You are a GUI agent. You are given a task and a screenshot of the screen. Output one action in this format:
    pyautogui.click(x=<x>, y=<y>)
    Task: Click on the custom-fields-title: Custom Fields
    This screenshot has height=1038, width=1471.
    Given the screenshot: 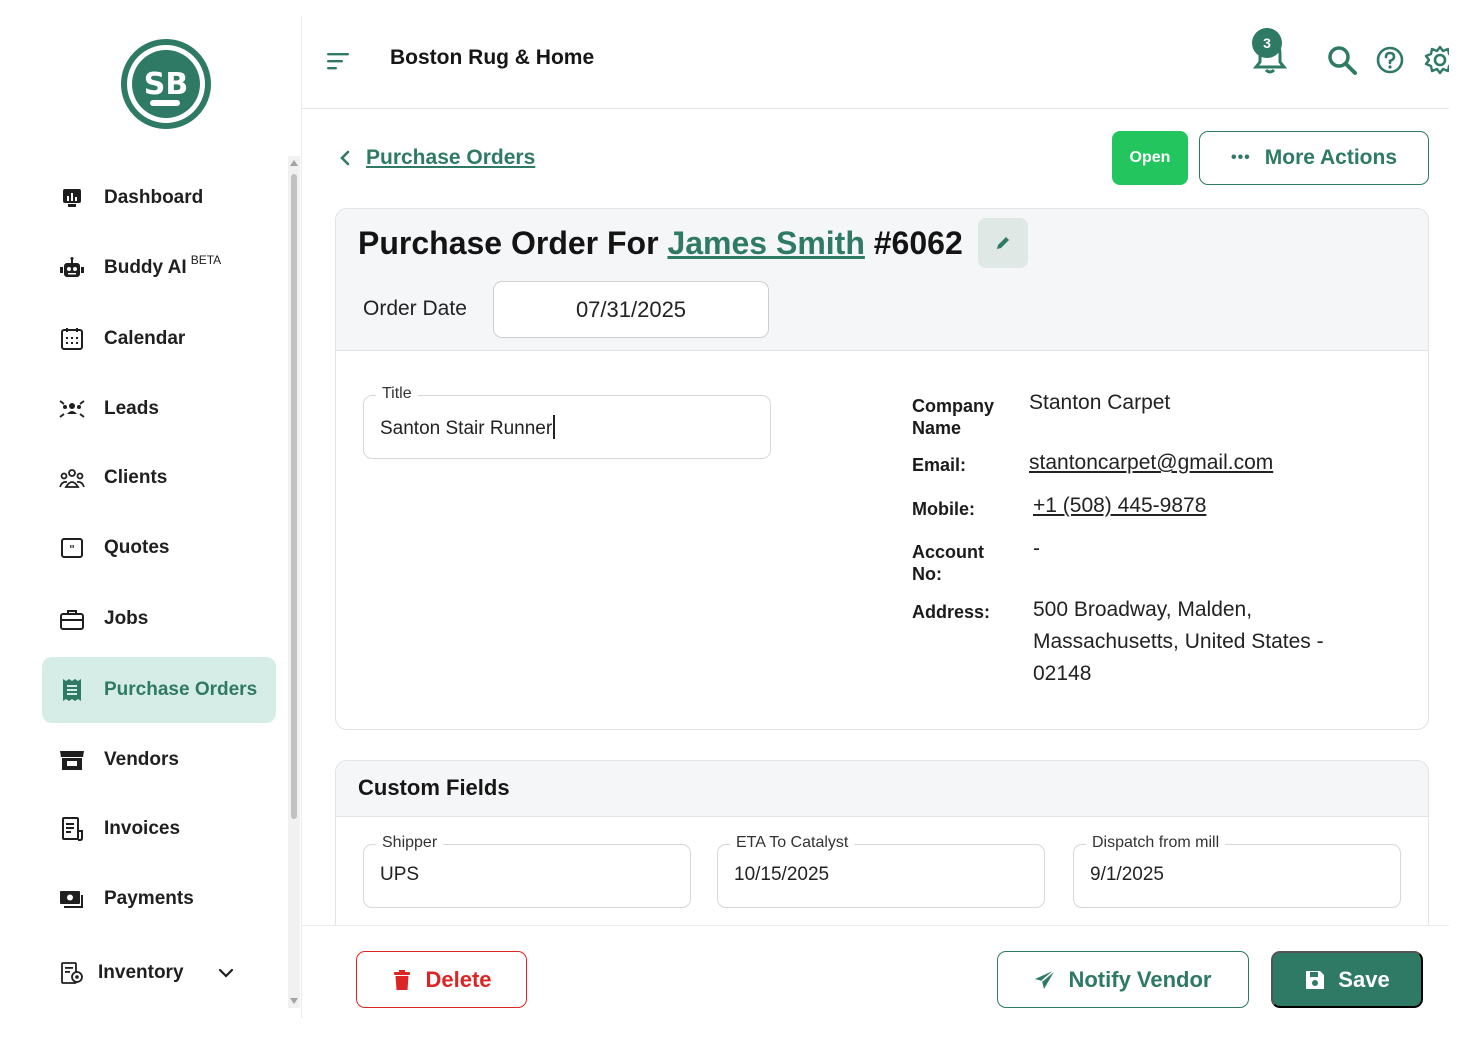 What is the action you would take?
    pyautogui.click(x=434, y=787)
    